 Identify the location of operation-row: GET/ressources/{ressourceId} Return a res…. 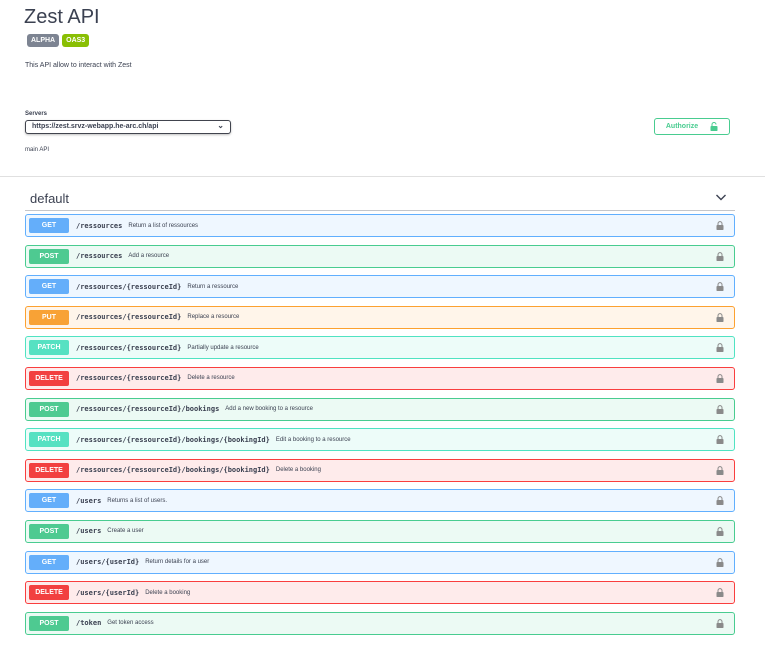
(380, 287).